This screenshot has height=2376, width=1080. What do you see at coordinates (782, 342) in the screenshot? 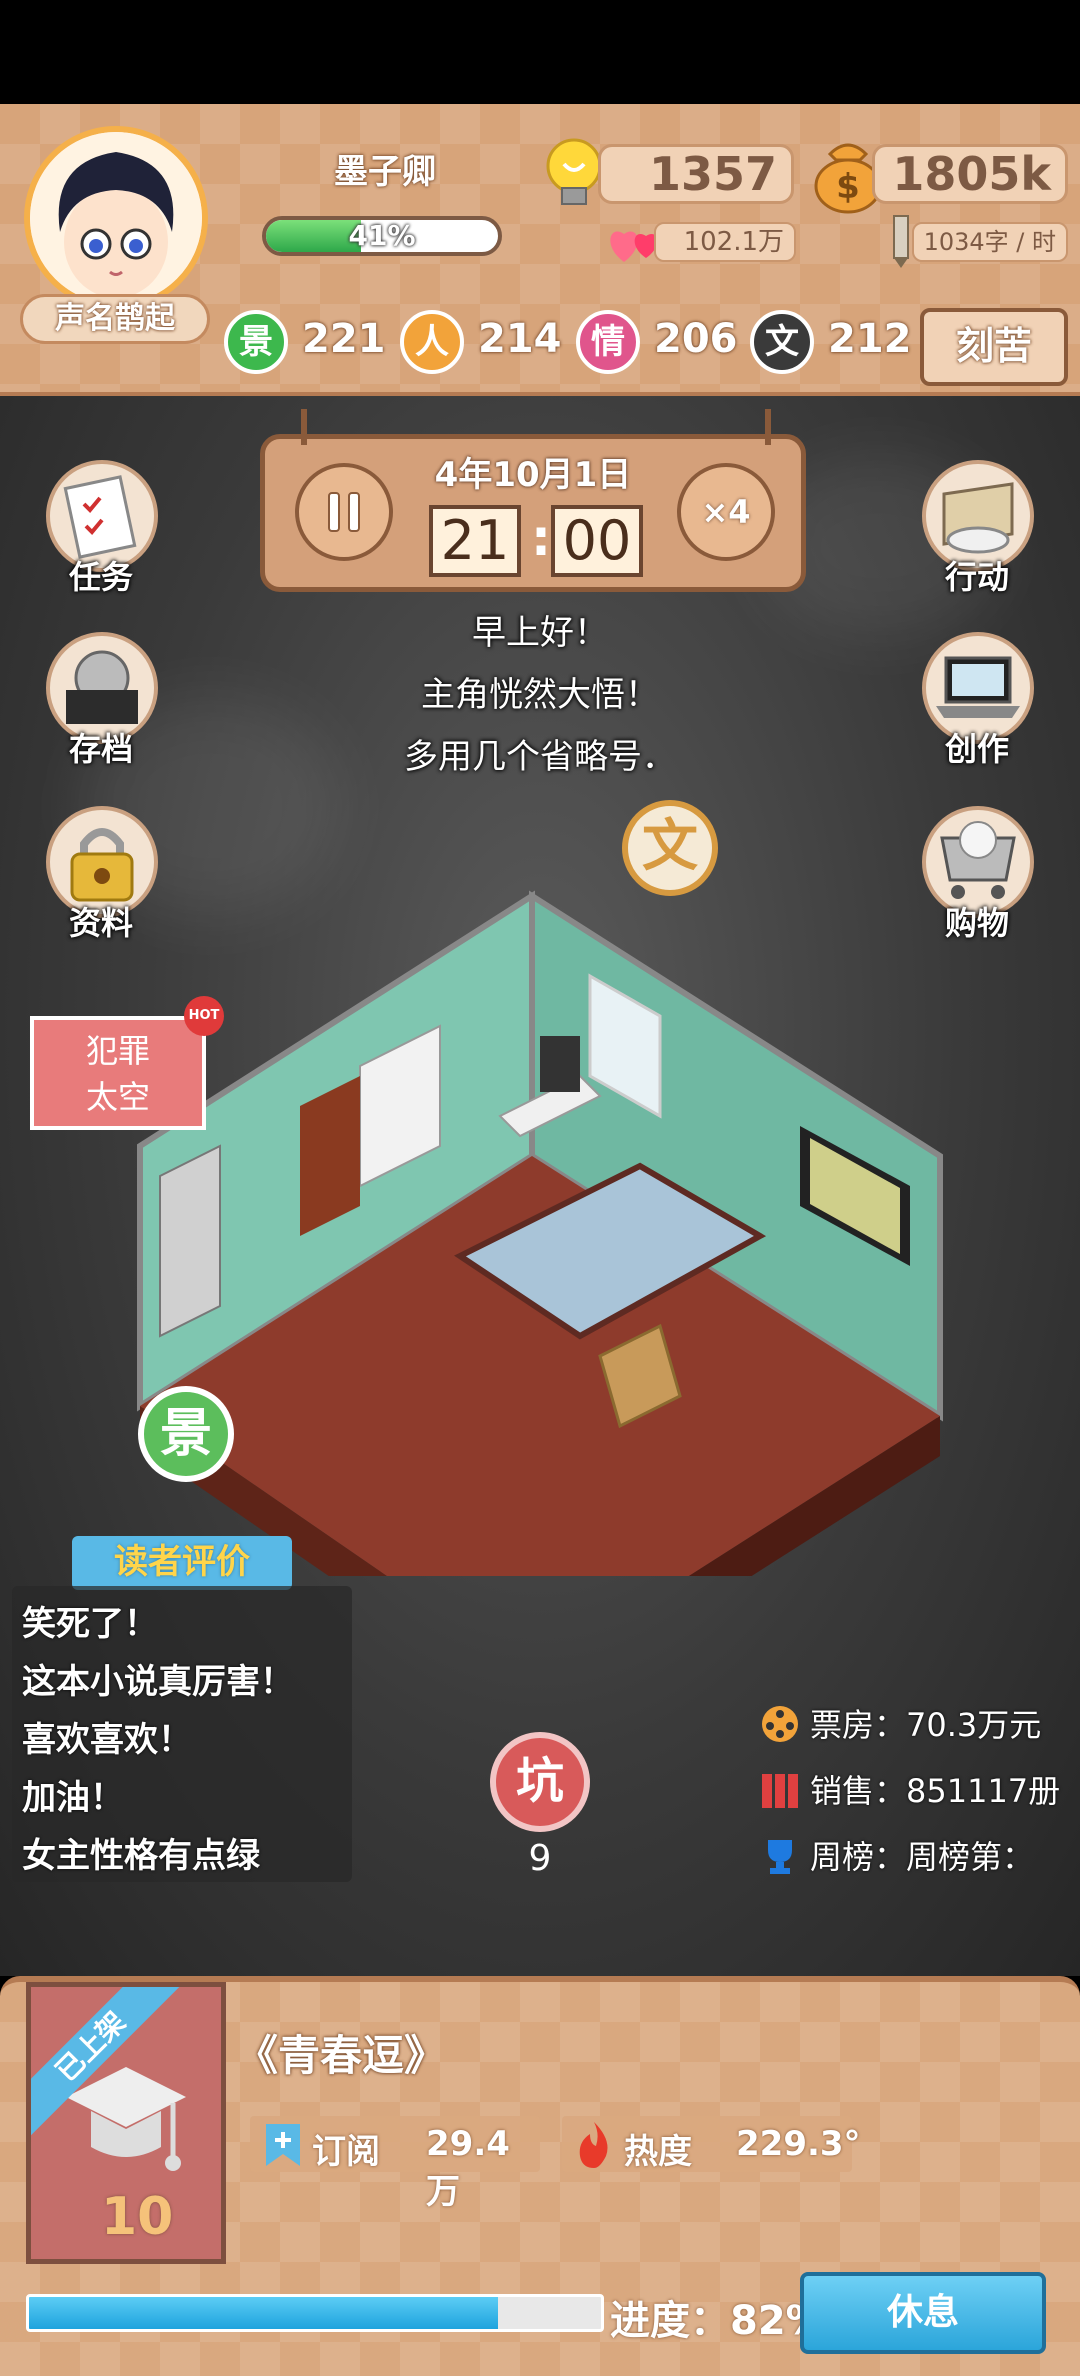
I see `writing-icon: 文` at bounding box center [782, 342].